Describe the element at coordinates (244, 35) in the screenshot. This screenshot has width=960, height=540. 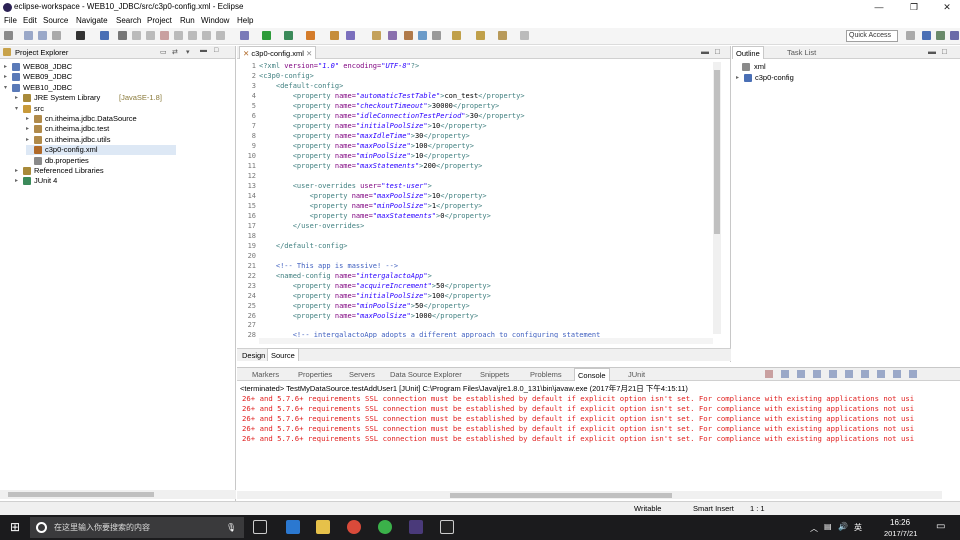
I see `debug-run-icon` at that location.